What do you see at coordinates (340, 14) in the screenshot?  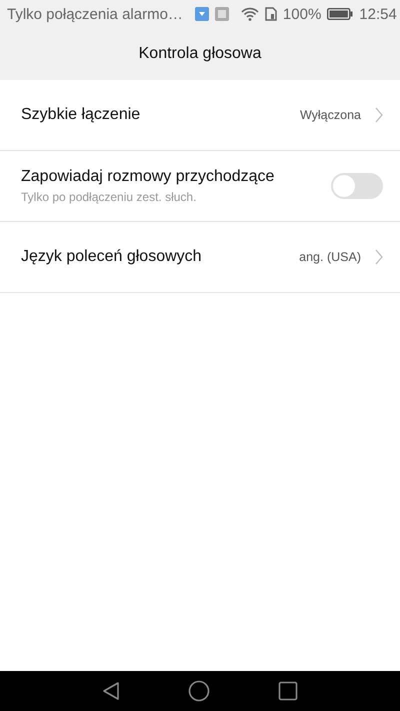 I see `battery-icon` at bounding box center [340, 14].